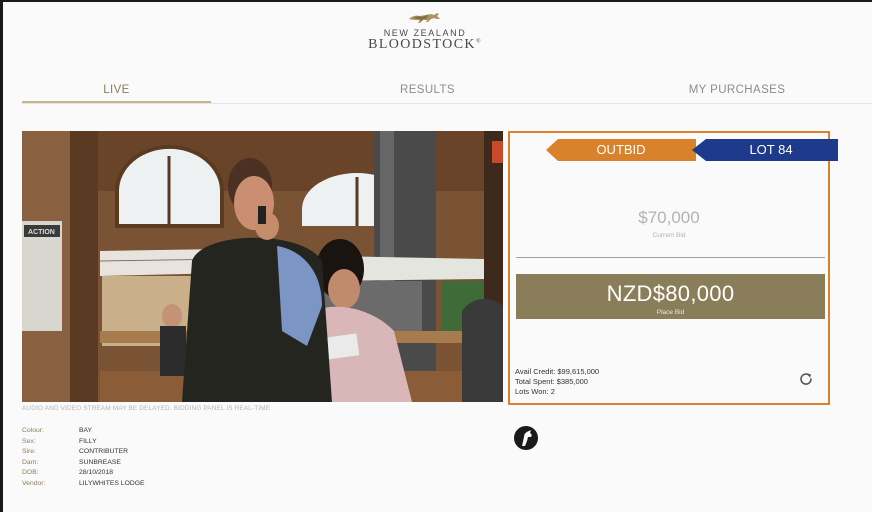 The height and width of the screenshot is (512, 872). I want to click on current-bid-label: Current Bid, so click(669, 235).